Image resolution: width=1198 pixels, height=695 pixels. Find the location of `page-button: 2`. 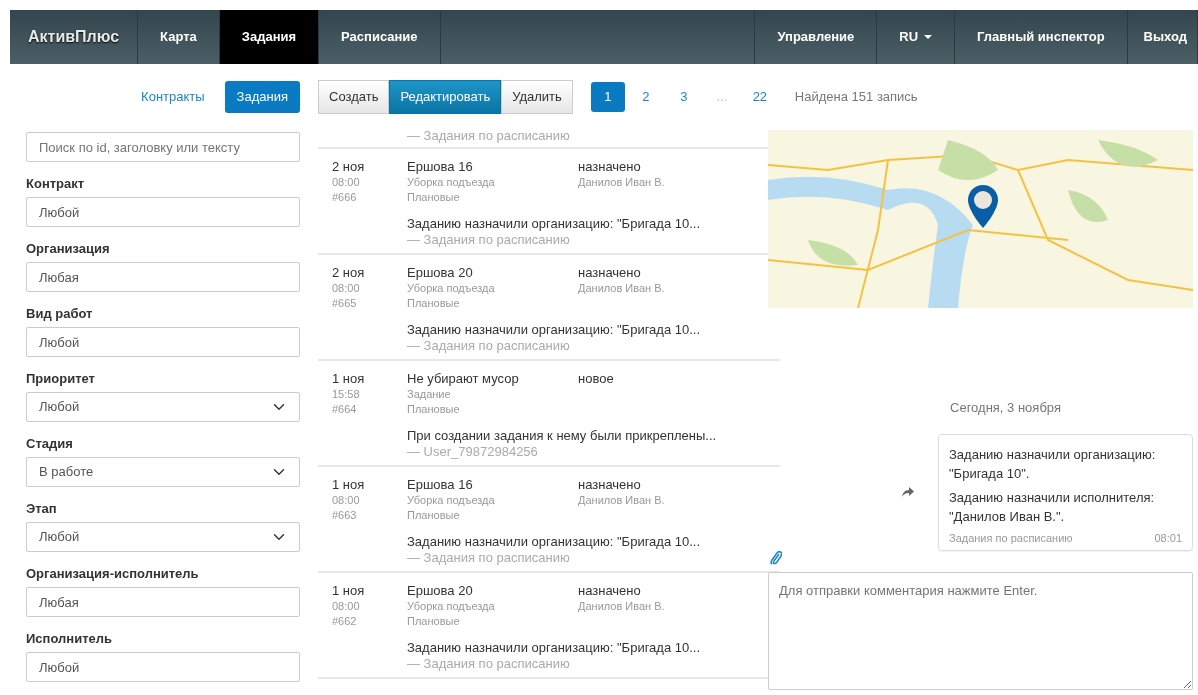

page-button: 2 is located at coordinates (645, 97).